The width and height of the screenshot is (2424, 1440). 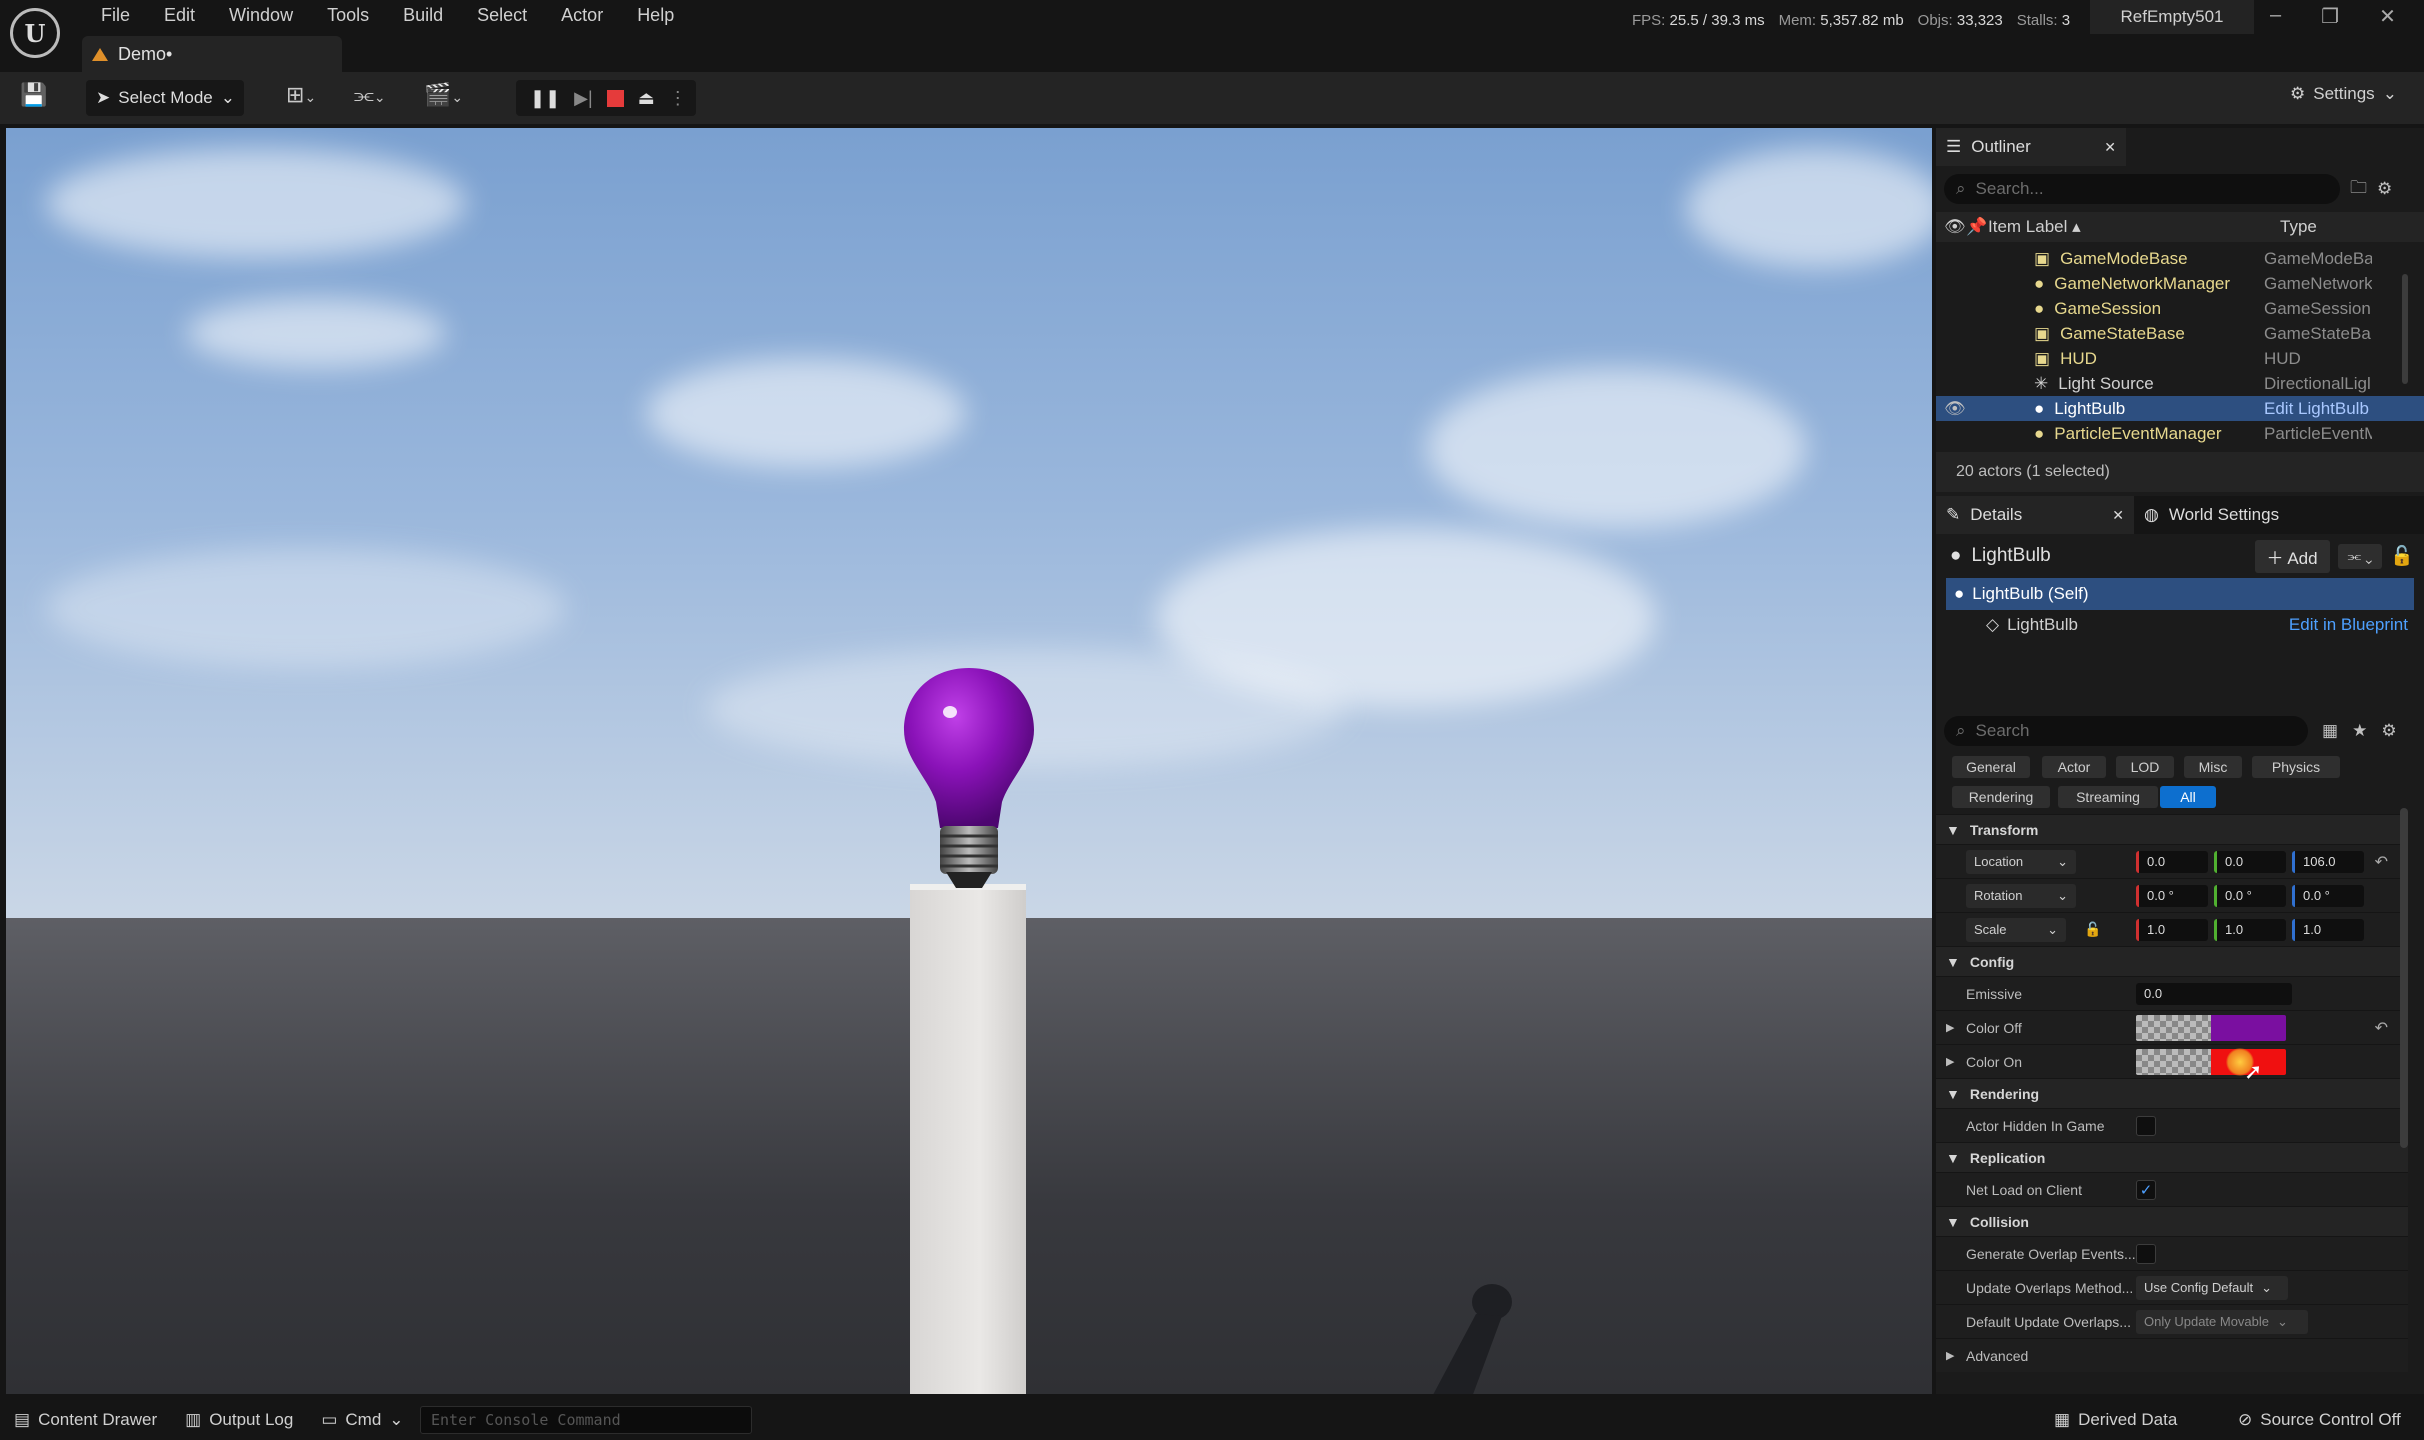 What do you see at coordinates (969, 779) in the screenshot?
I see `lightbulb-actor` at bounding box center [969, 779].